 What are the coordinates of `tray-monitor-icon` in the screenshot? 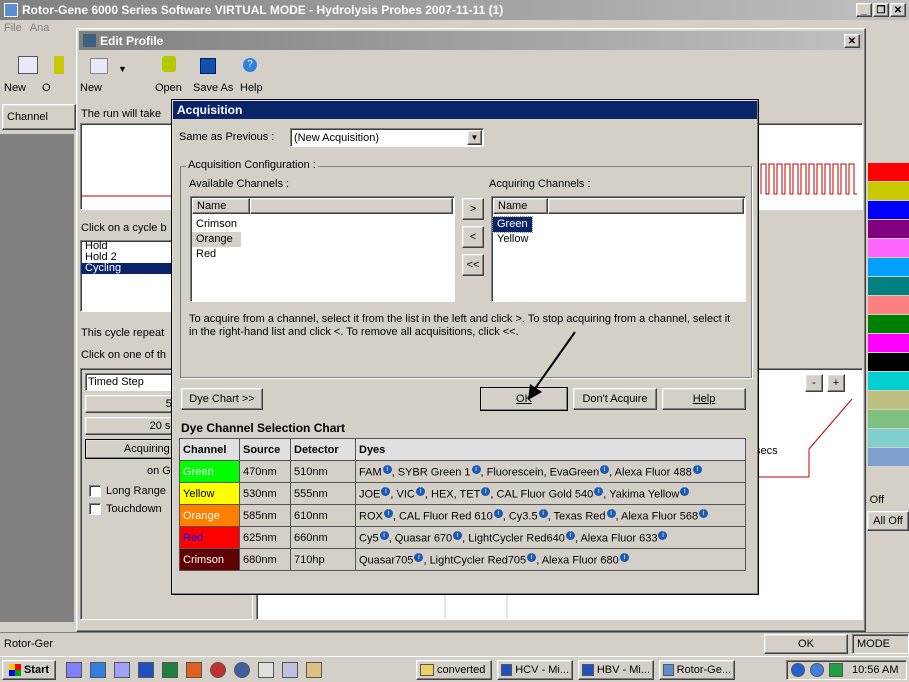 It's located at (836, 670).